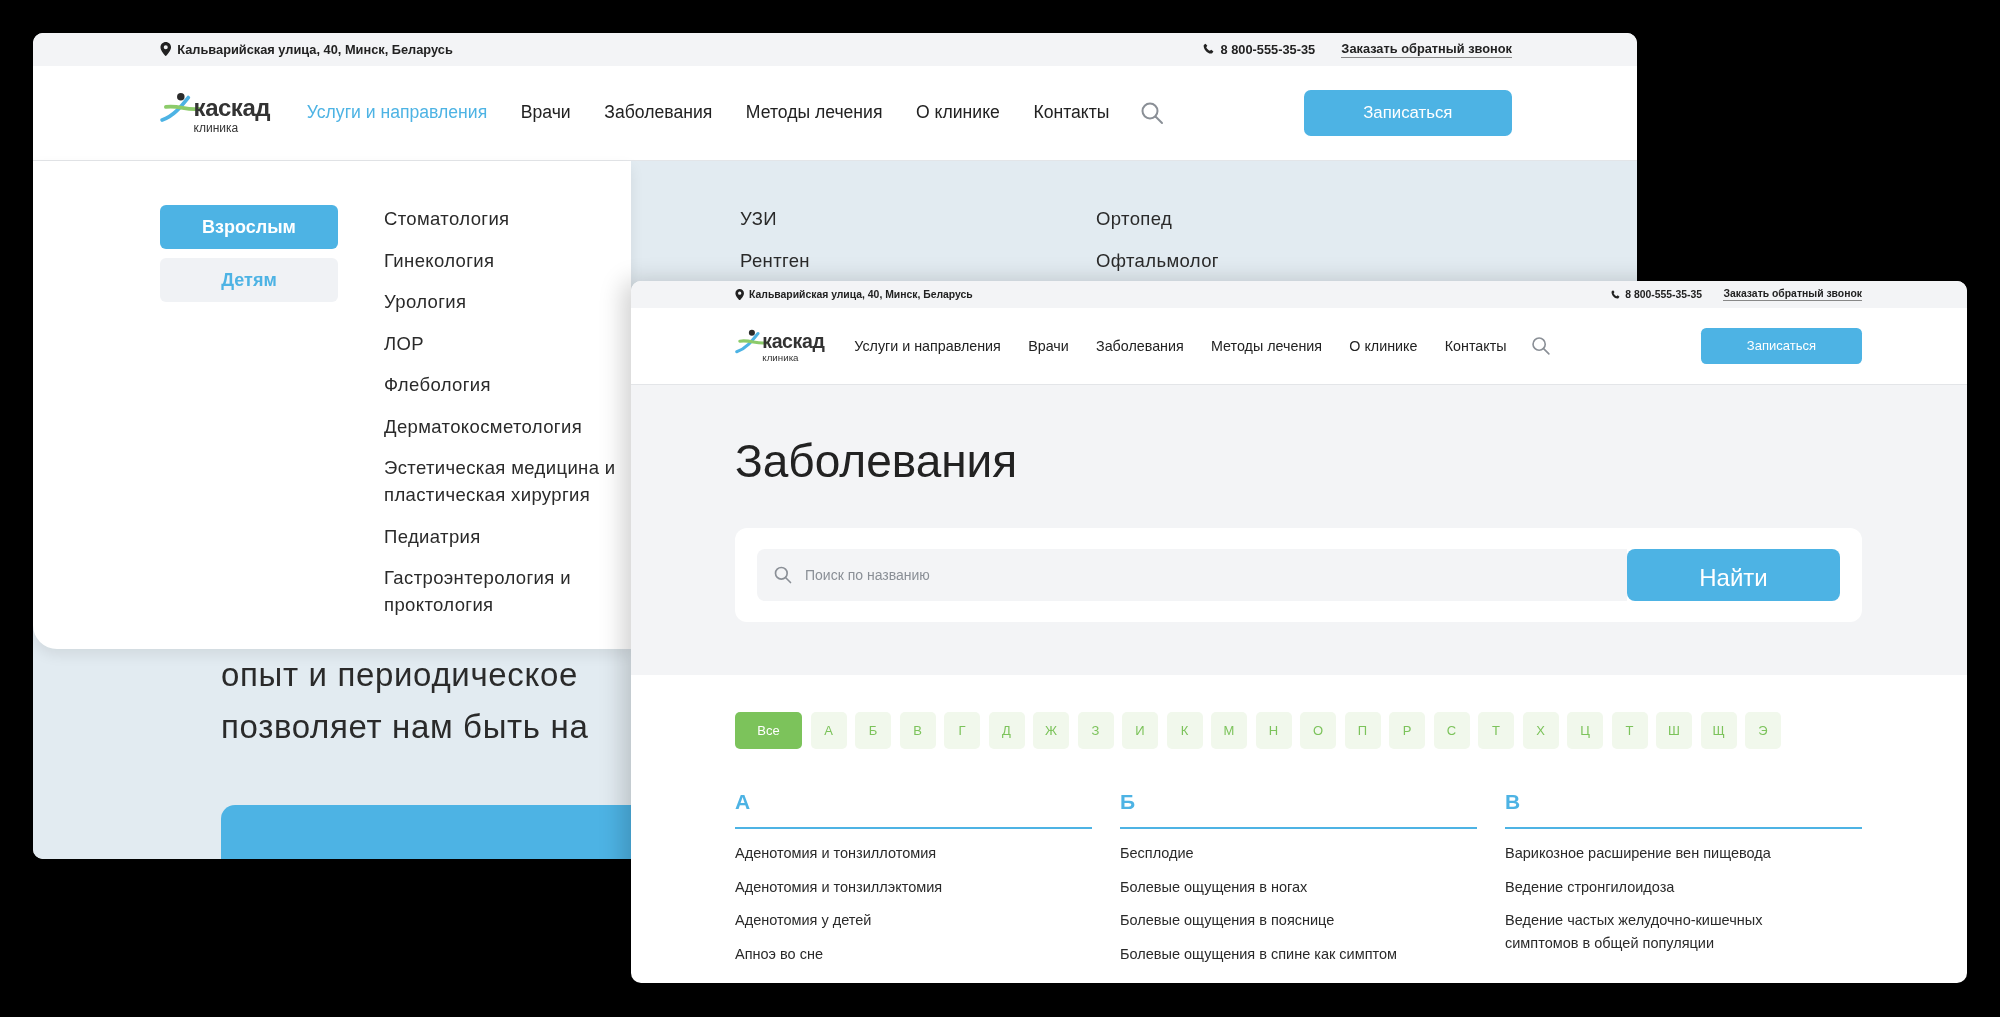  What do you see at coordinates (887, 954) in the screenshot?
I see `disease-link: Апноэ во сне` at bounding box center [887, 954].